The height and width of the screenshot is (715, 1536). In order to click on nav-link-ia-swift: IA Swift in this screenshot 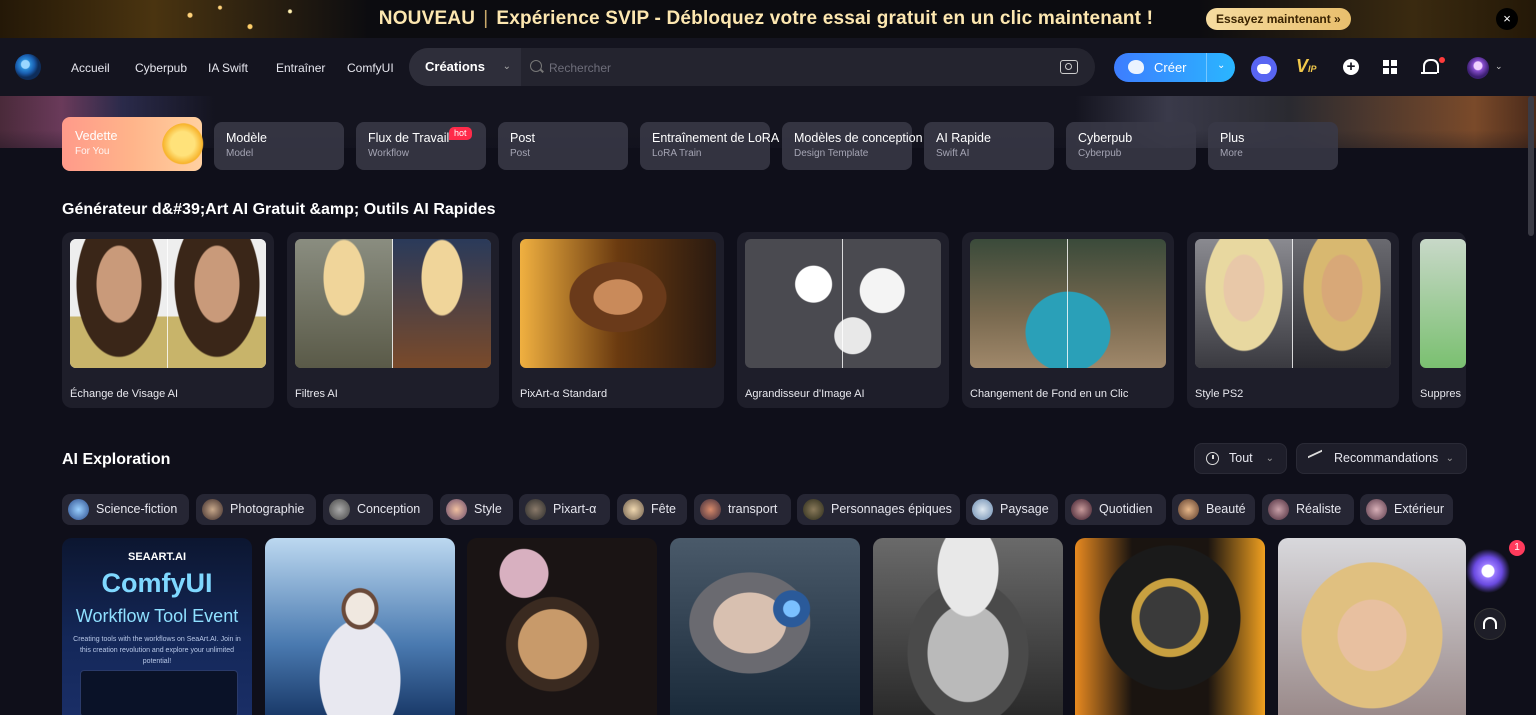, I will do `click(228, 68)`.